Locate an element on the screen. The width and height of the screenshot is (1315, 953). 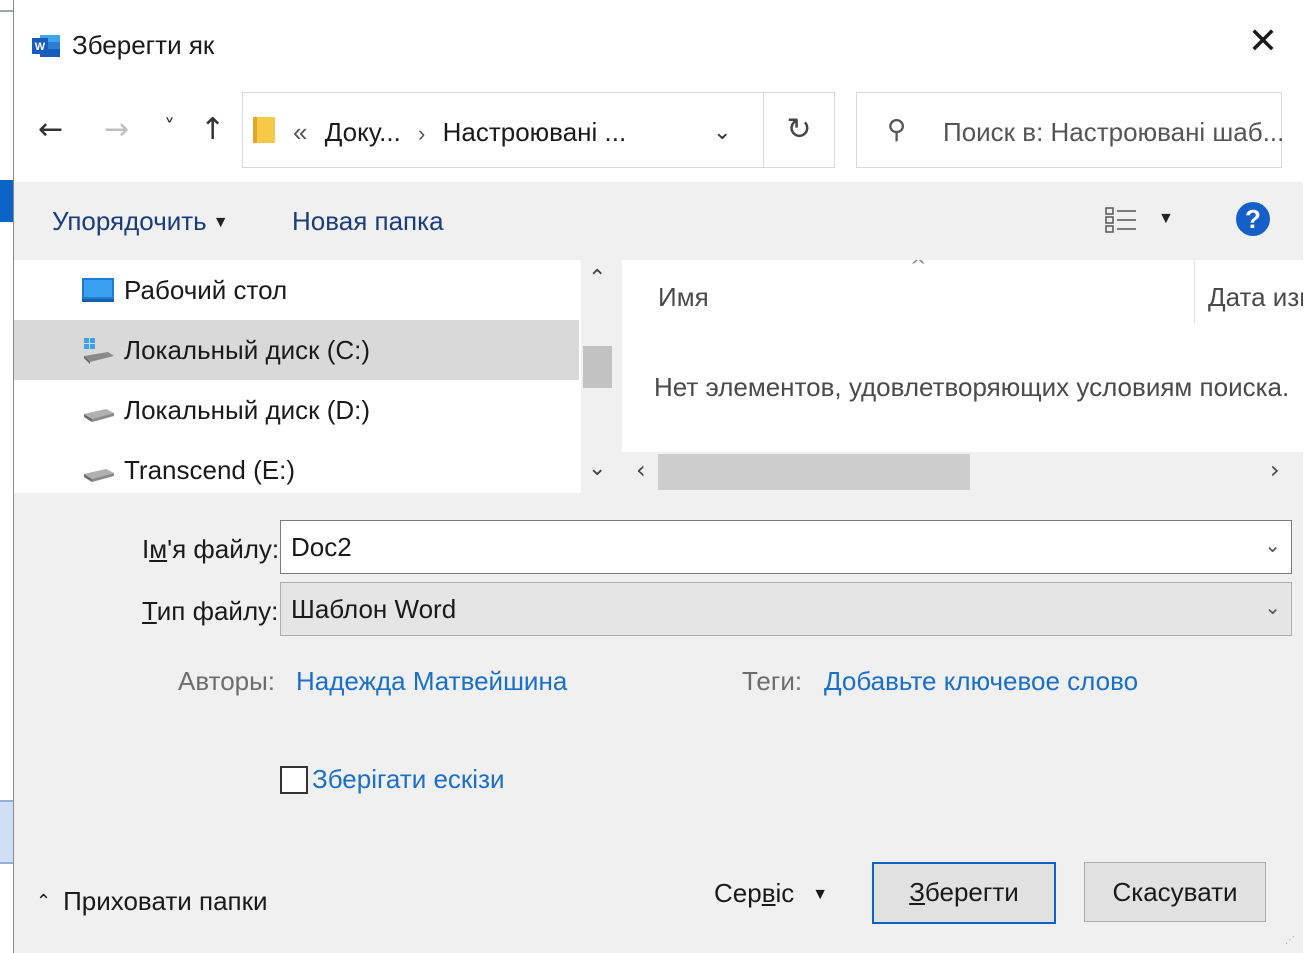
filetype-label-accesskey: Т is located at coordinates (149, 611).